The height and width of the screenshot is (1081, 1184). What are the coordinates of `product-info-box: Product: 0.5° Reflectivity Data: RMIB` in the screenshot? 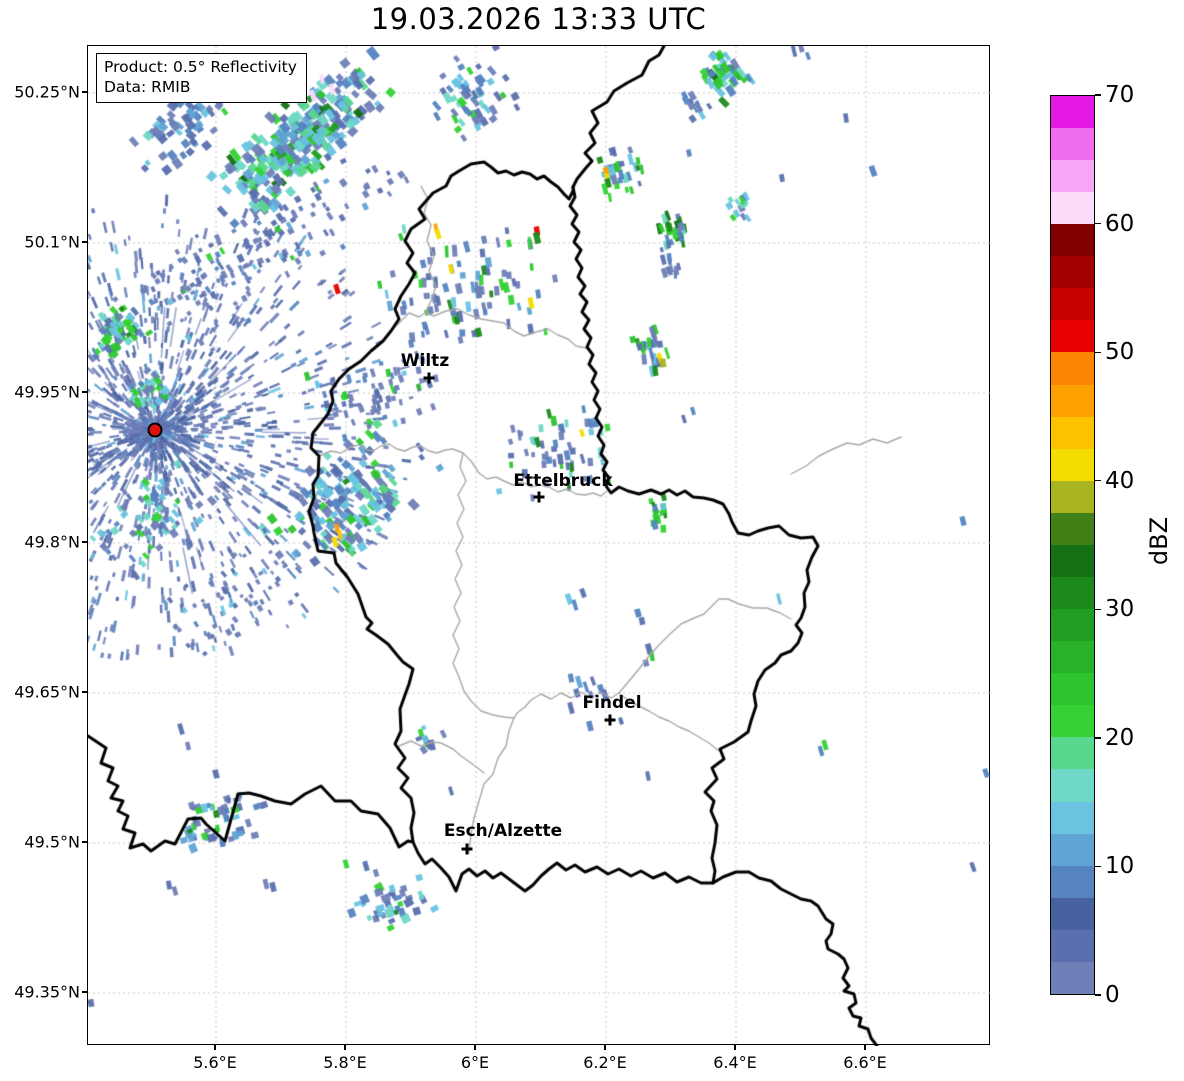 It's located at (201, 78).